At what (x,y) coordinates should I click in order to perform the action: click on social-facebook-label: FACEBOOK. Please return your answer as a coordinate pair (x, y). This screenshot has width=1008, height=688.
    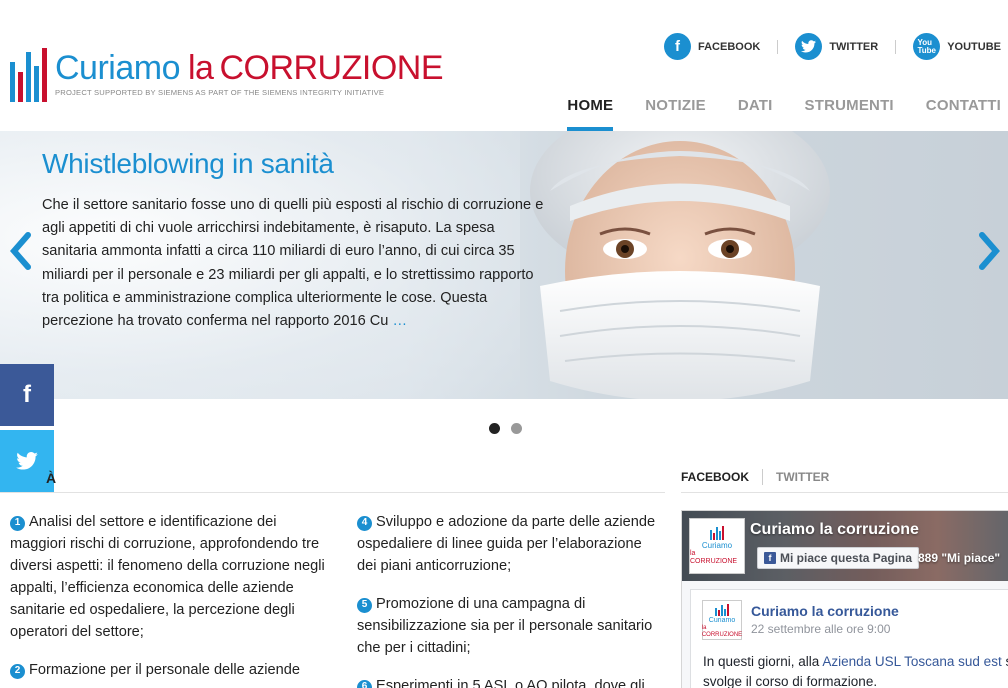
    Looking at the image, I should click on (729, 46).